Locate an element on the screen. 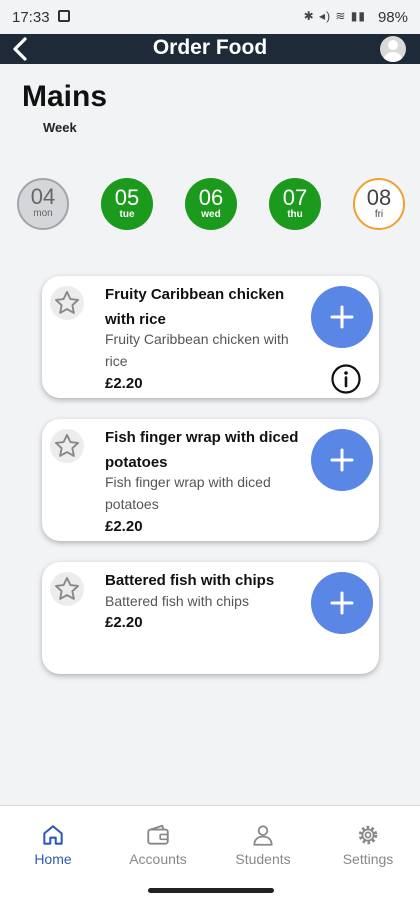  day-name: mon is located at coordinates (43, 213).